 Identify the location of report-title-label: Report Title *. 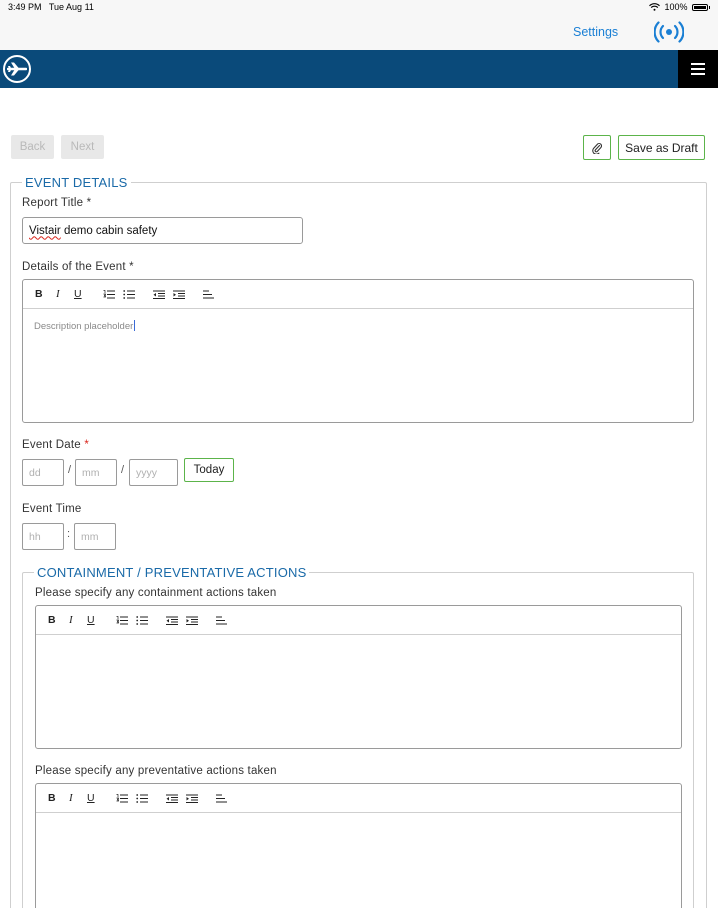
(57, 203).